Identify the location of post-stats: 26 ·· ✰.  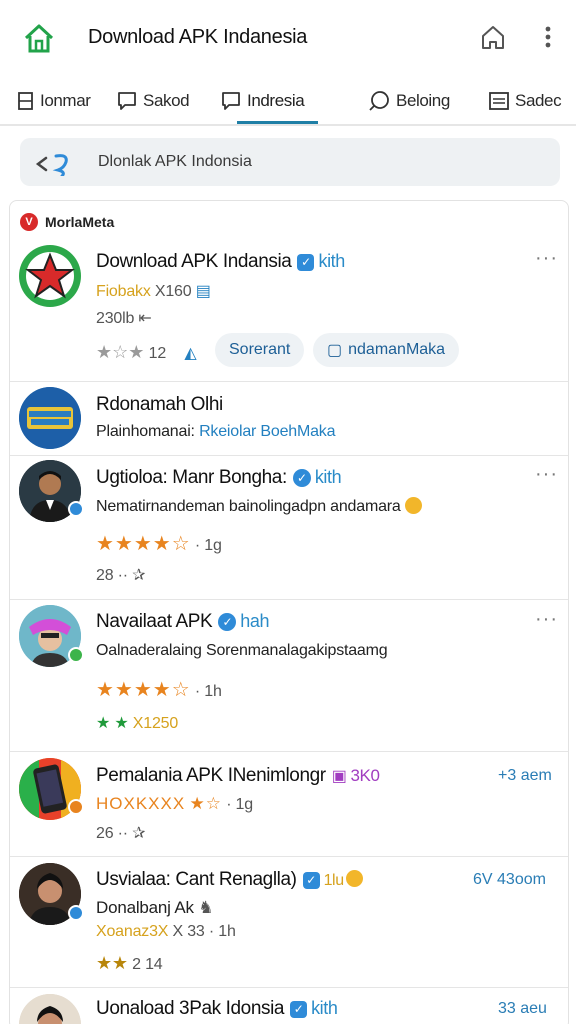
(121, 833).